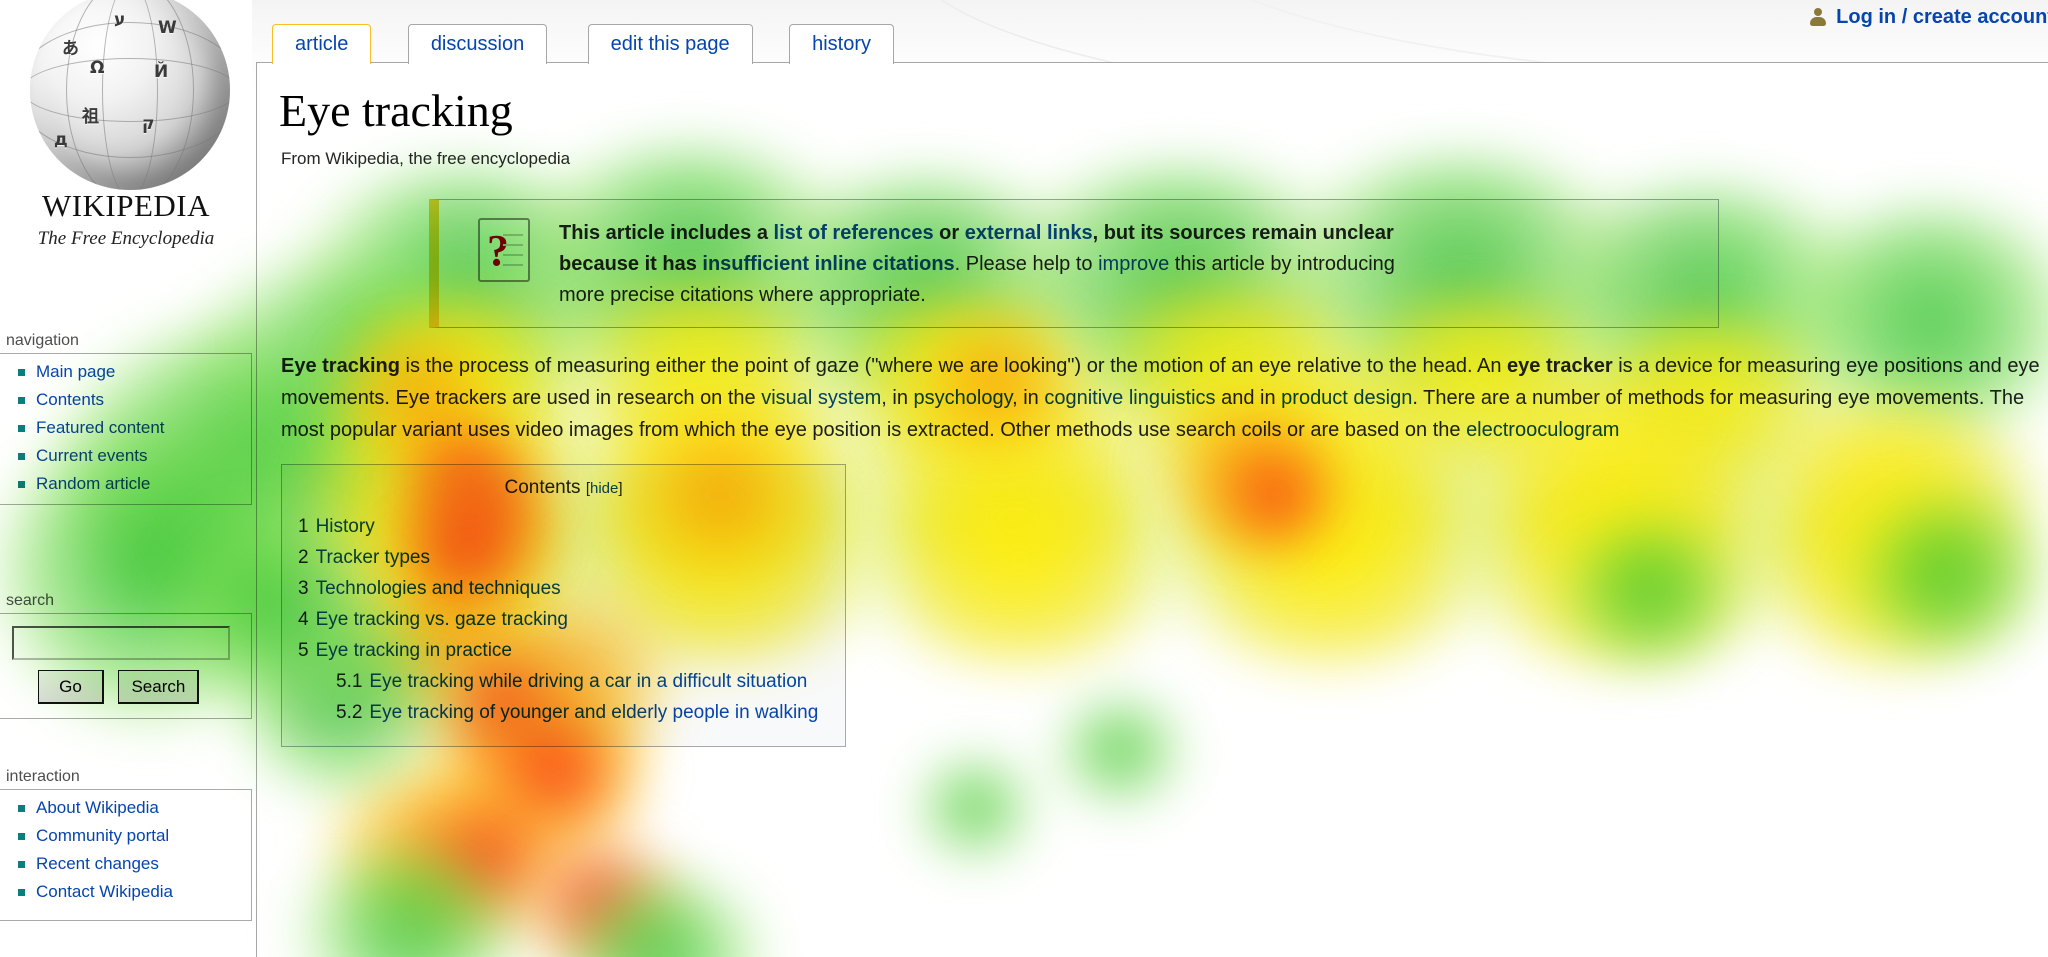 The image size is (2048, 957). What do you see at coordinates (563, 650) in the screenshot?
I see `toc-item-5: 5 Eye tracking in practice` at bounding box center [563, 650].